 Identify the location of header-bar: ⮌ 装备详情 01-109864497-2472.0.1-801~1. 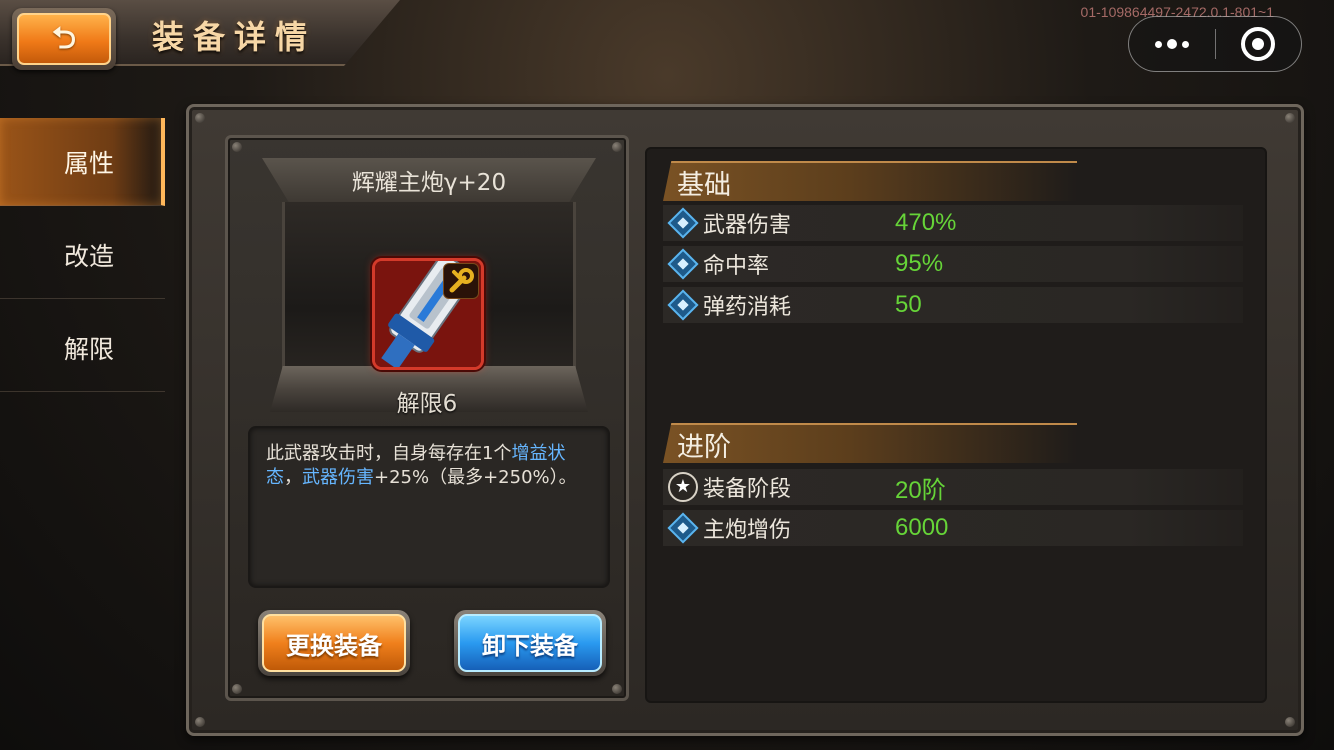
(667, 36).